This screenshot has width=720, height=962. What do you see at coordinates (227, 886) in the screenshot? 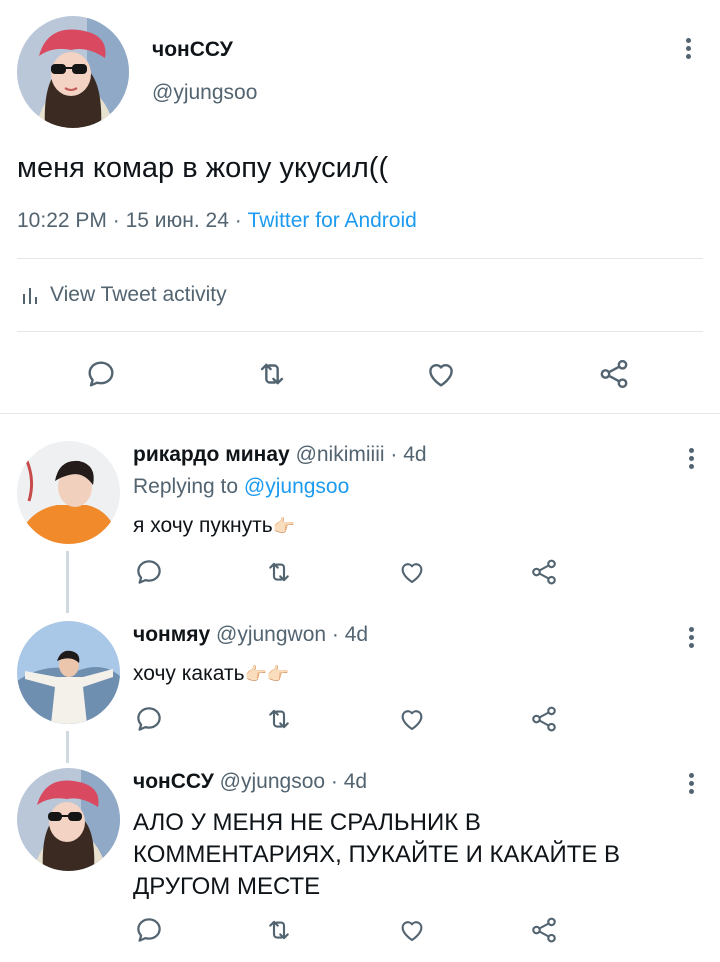
I see `reply-text-line: ДРУГОМ МЕСТЕ` at bounding box center [227, 886].